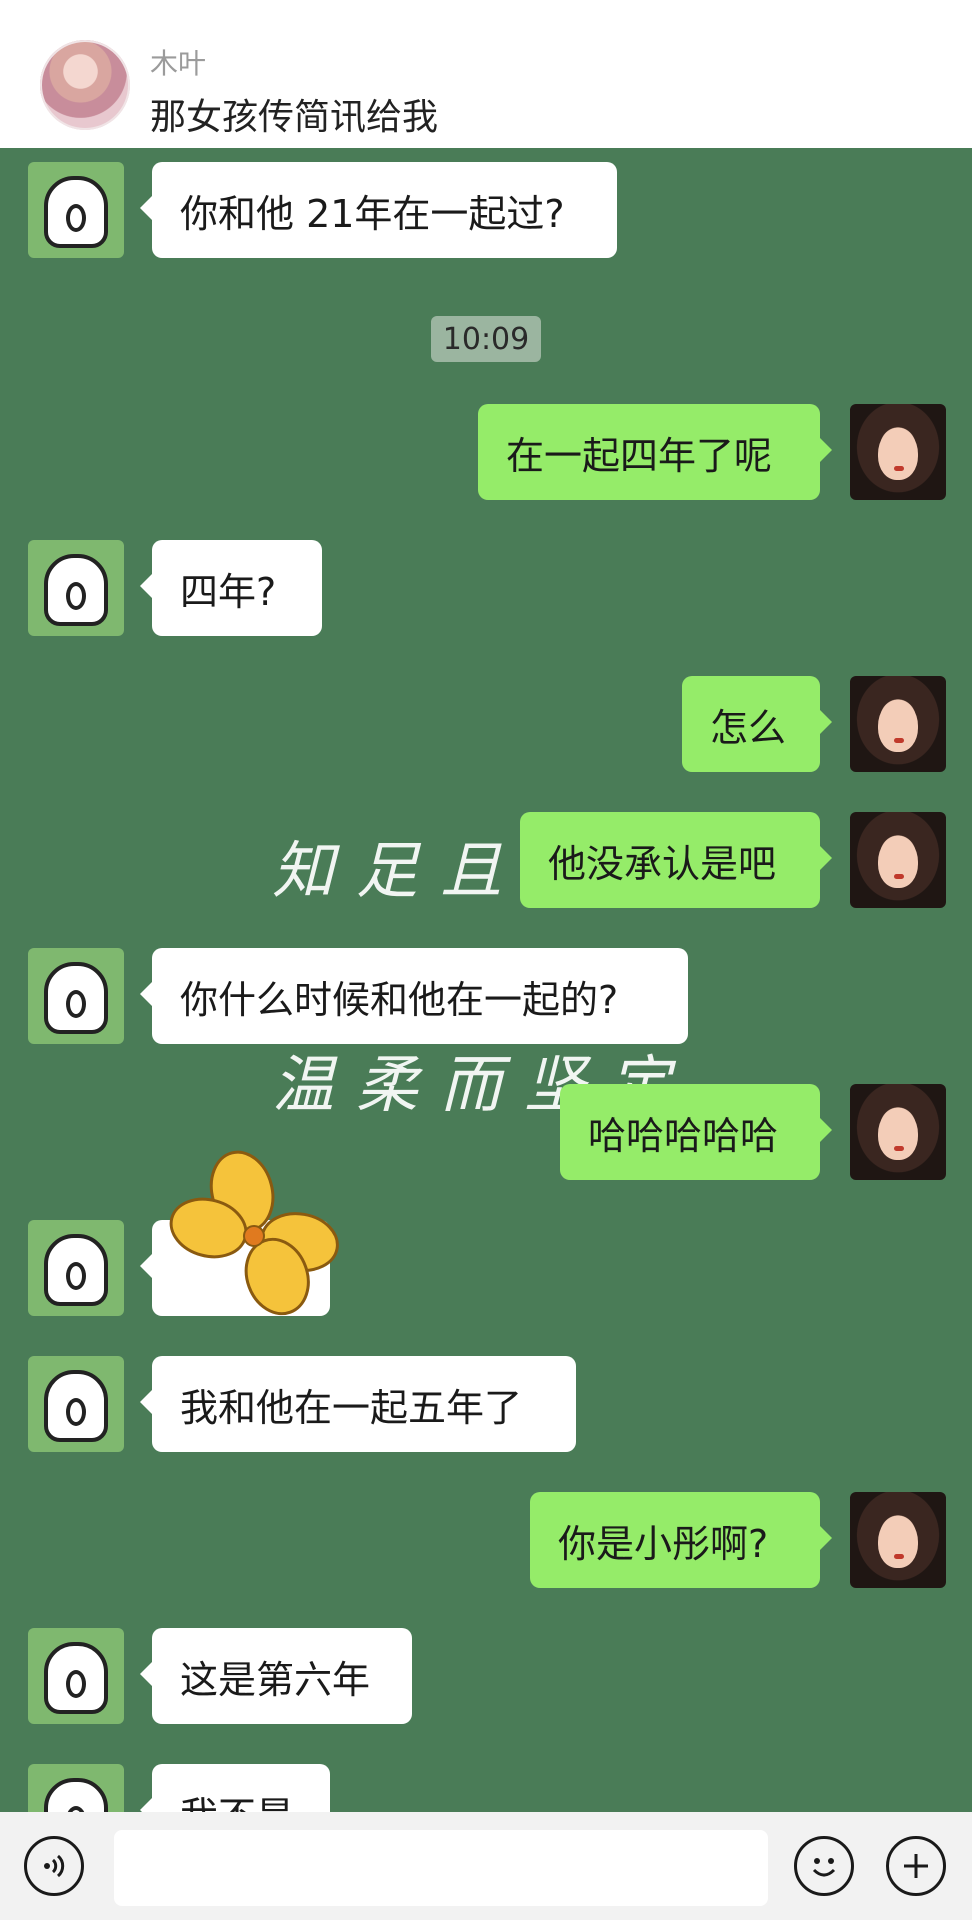 The width and height of the screenshot is (972, 1920). Describe the element at coordinates (378, 210) in the screenshot. I see `message-bubble: 你和他 21年在一起过?` at that location.